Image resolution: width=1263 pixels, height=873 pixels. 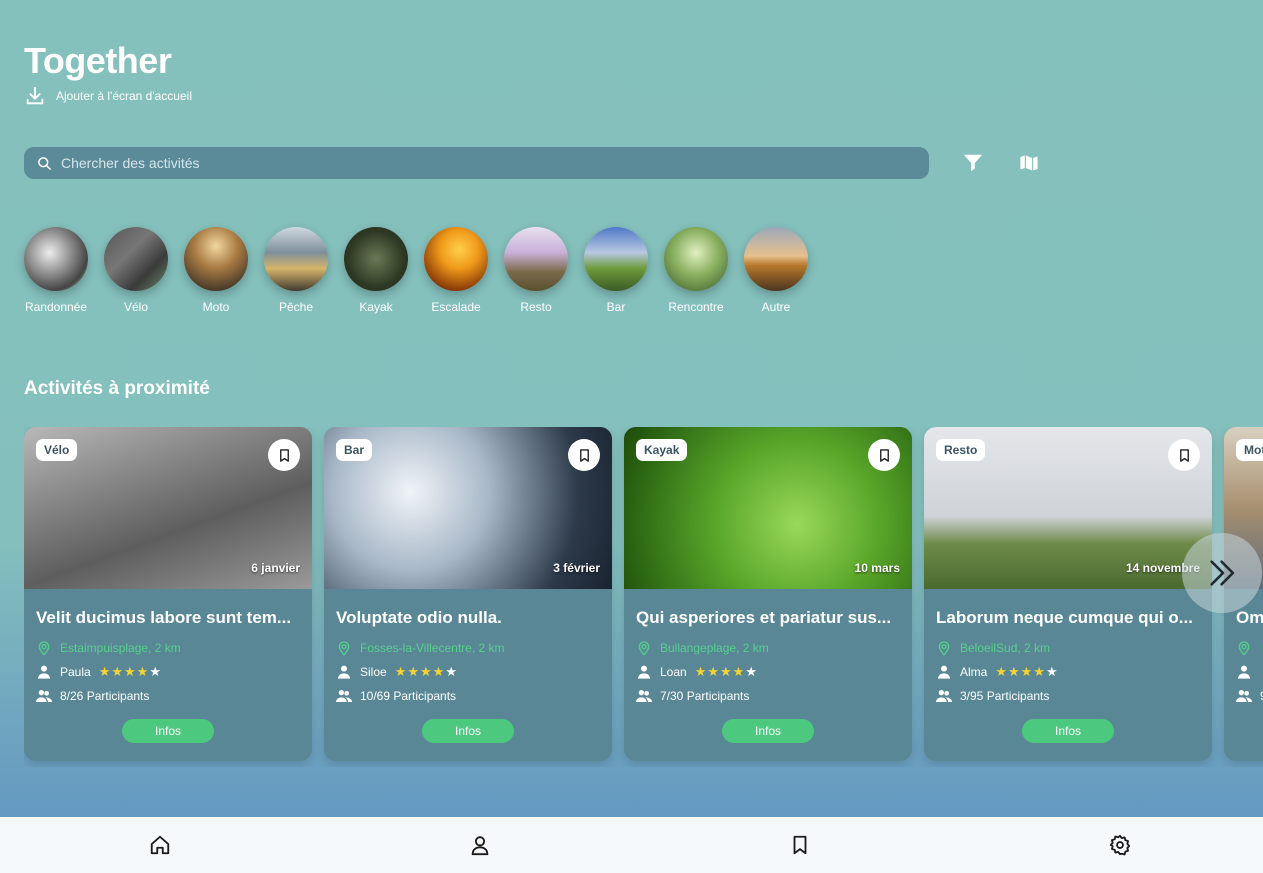 What do you see at coordinates (98, 60) in the screenshot?
I see `app-title: Together` at bounding box center [98, 60].